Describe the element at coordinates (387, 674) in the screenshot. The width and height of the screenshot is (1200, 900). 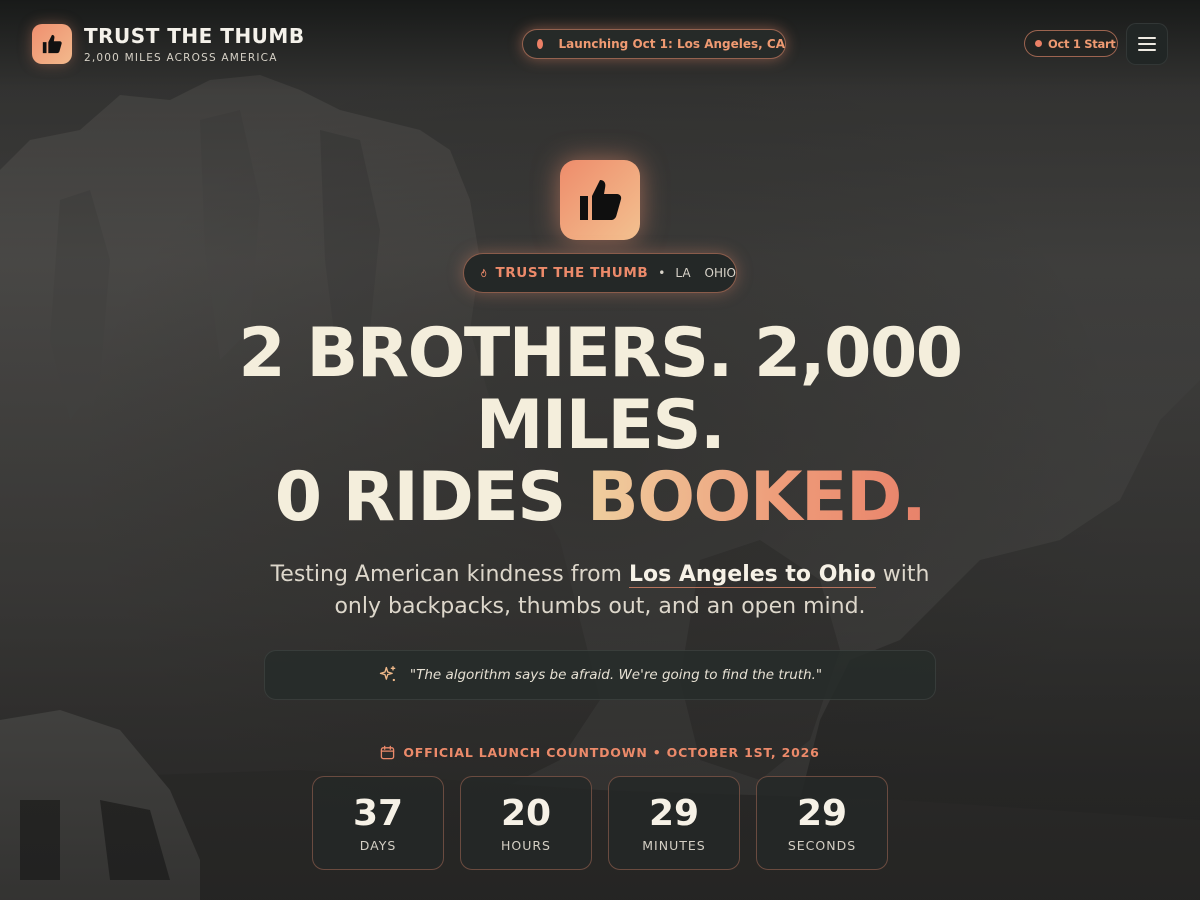
I see `sparkles-icon` at that location.